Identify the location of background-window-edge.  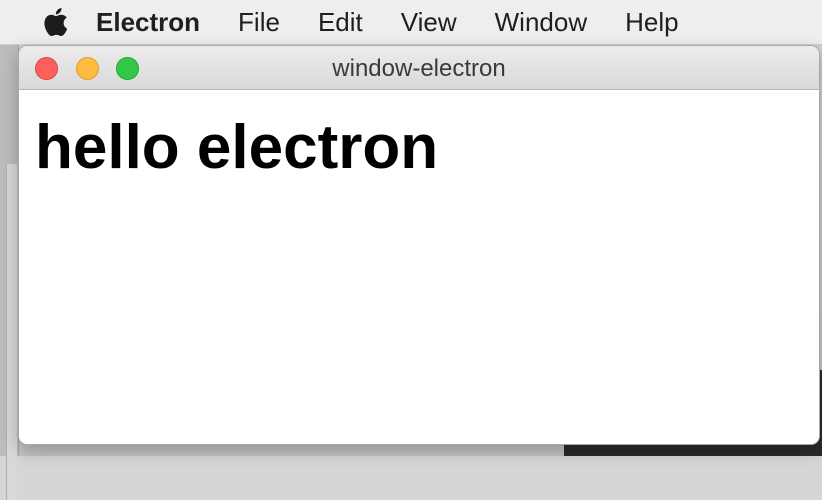
(9, 272).